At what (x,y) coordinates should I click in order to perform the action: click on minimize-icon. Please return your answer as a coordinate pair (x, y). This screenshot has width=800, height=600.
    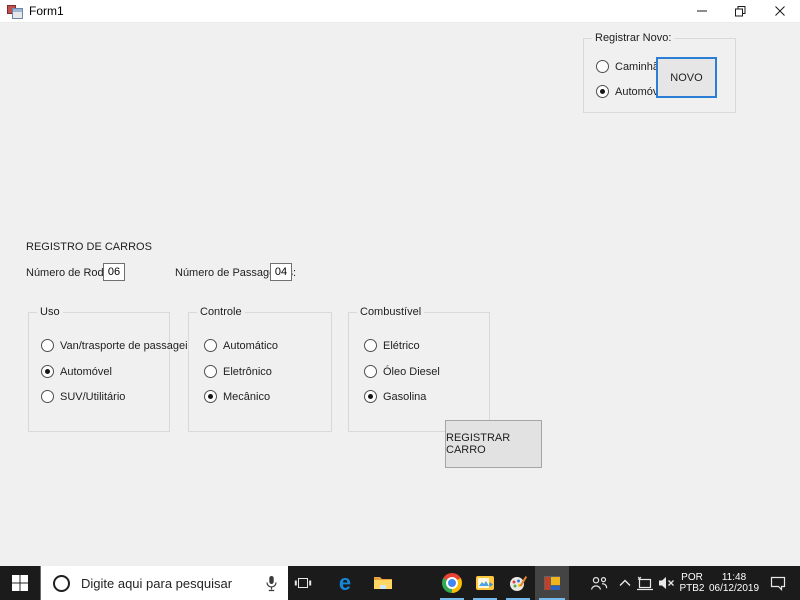
    Looking at the image, I should click on (701, 11).